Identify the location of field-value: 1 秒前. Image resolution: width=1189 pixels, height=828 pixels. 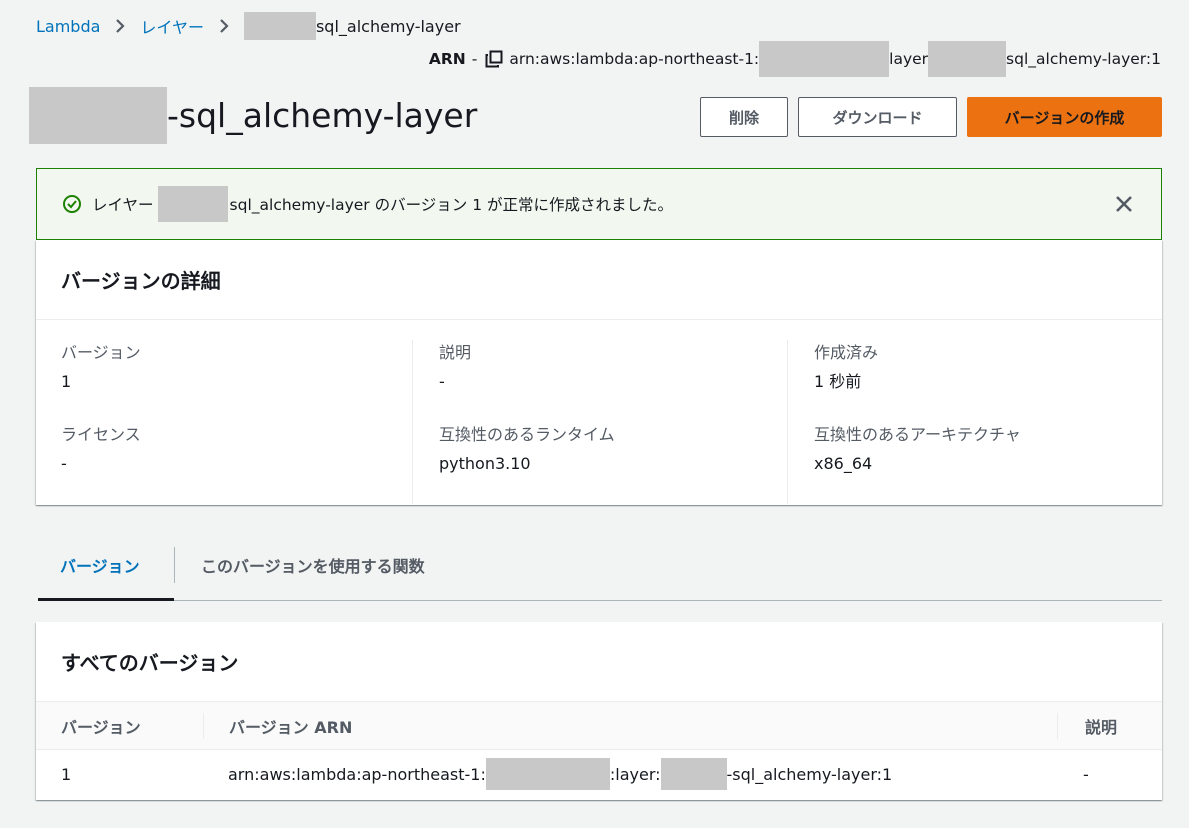
(838, 381).